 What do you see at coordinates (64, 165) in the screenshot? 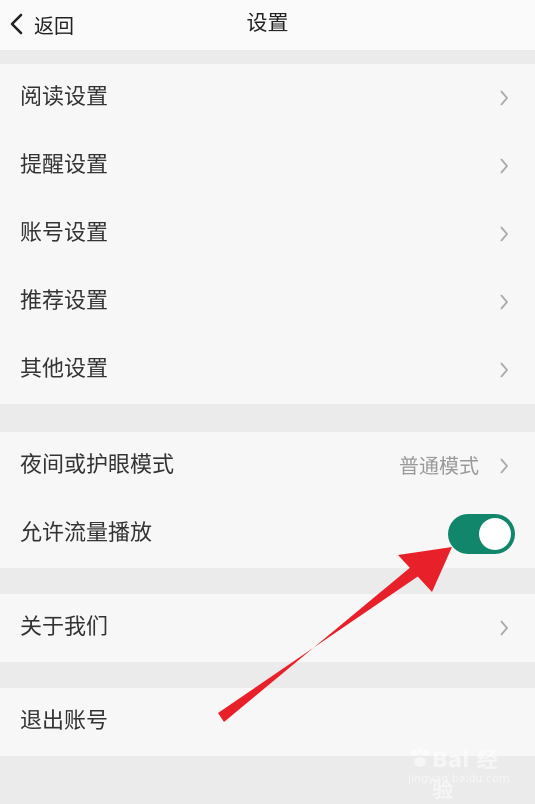
I see `row-label: 提醒设置` at bounding box center [64, 165].